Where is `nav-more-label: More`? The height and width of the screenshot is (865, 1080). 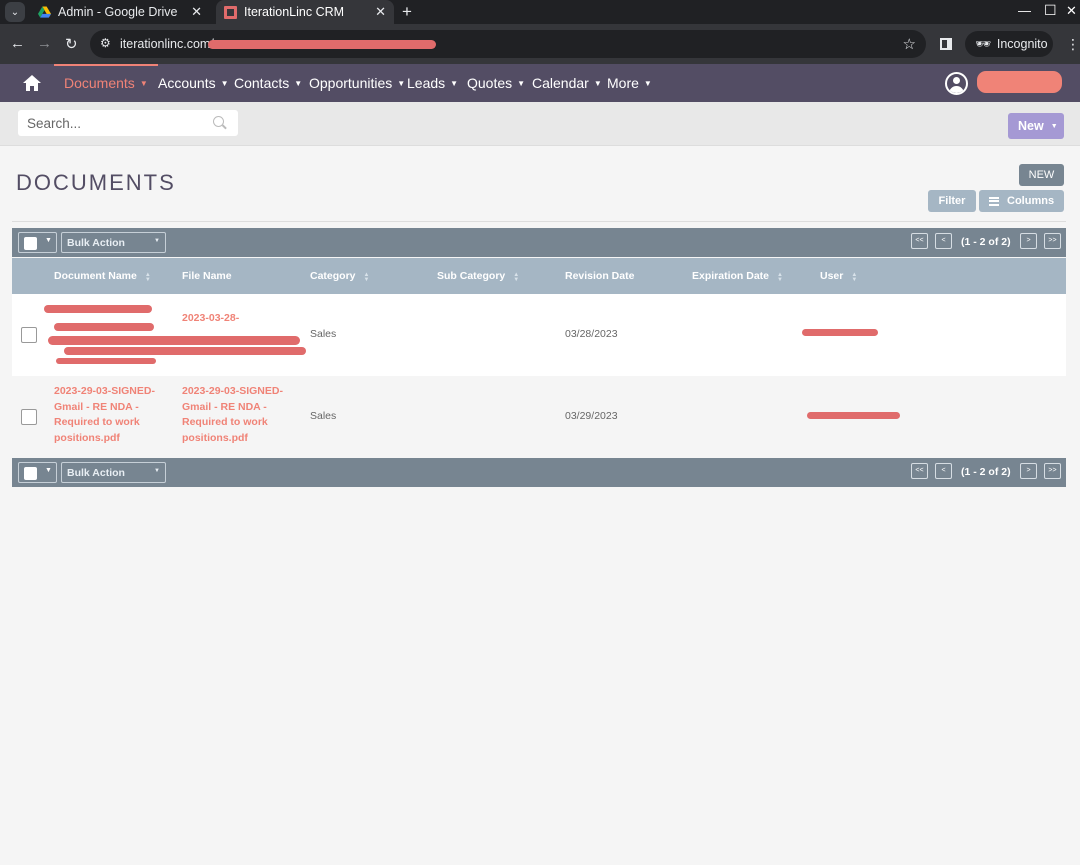 nav-more-label: More is located at coordinates (623, 83).